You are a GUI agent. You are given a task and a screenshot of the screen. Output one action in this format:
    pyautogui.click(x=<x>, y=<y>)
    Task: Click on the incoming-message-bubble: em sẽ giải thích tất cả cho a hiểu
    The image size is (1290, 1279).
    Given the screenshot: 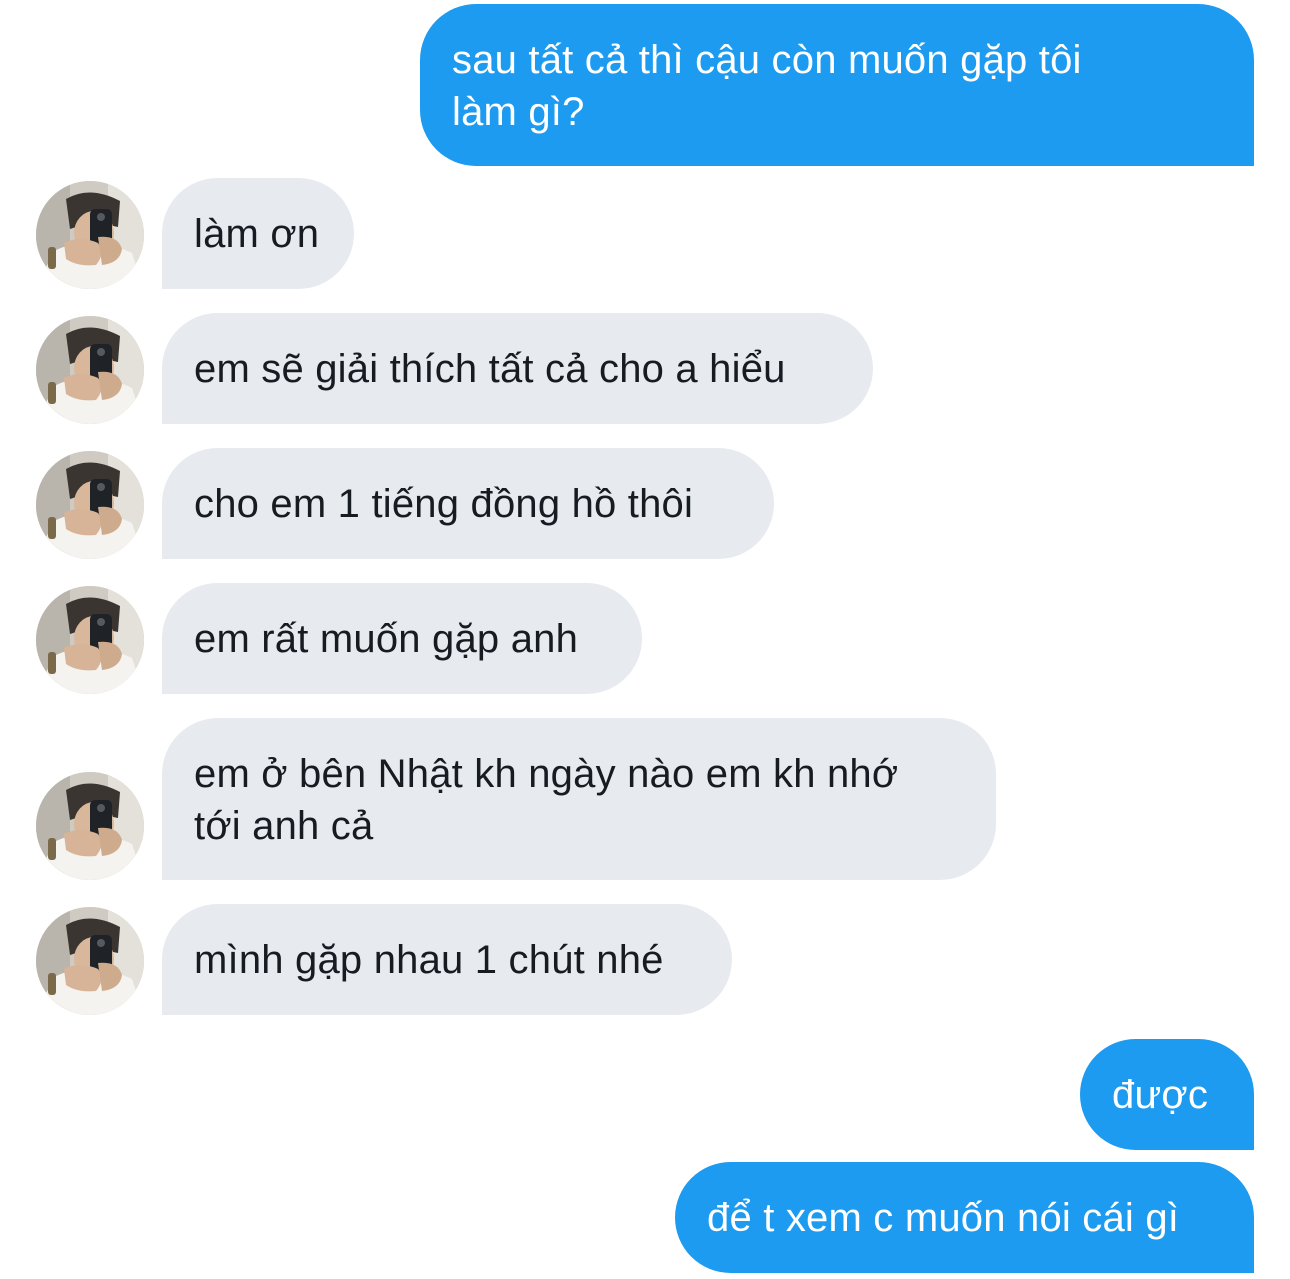 What is the action you would take?
    pyautogui.click(x=517, y=368)
    